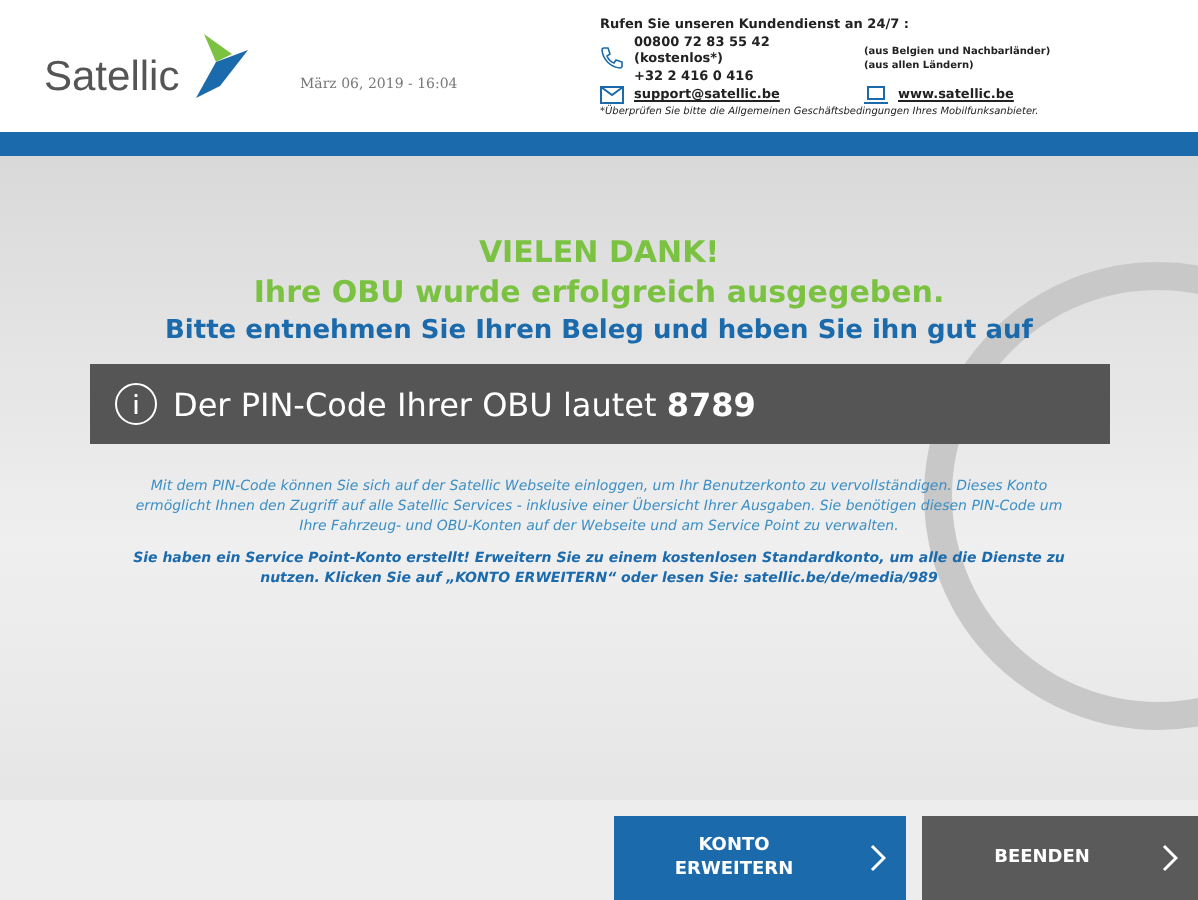  I want to click on logo-text: Satellic, so click(112, 78).